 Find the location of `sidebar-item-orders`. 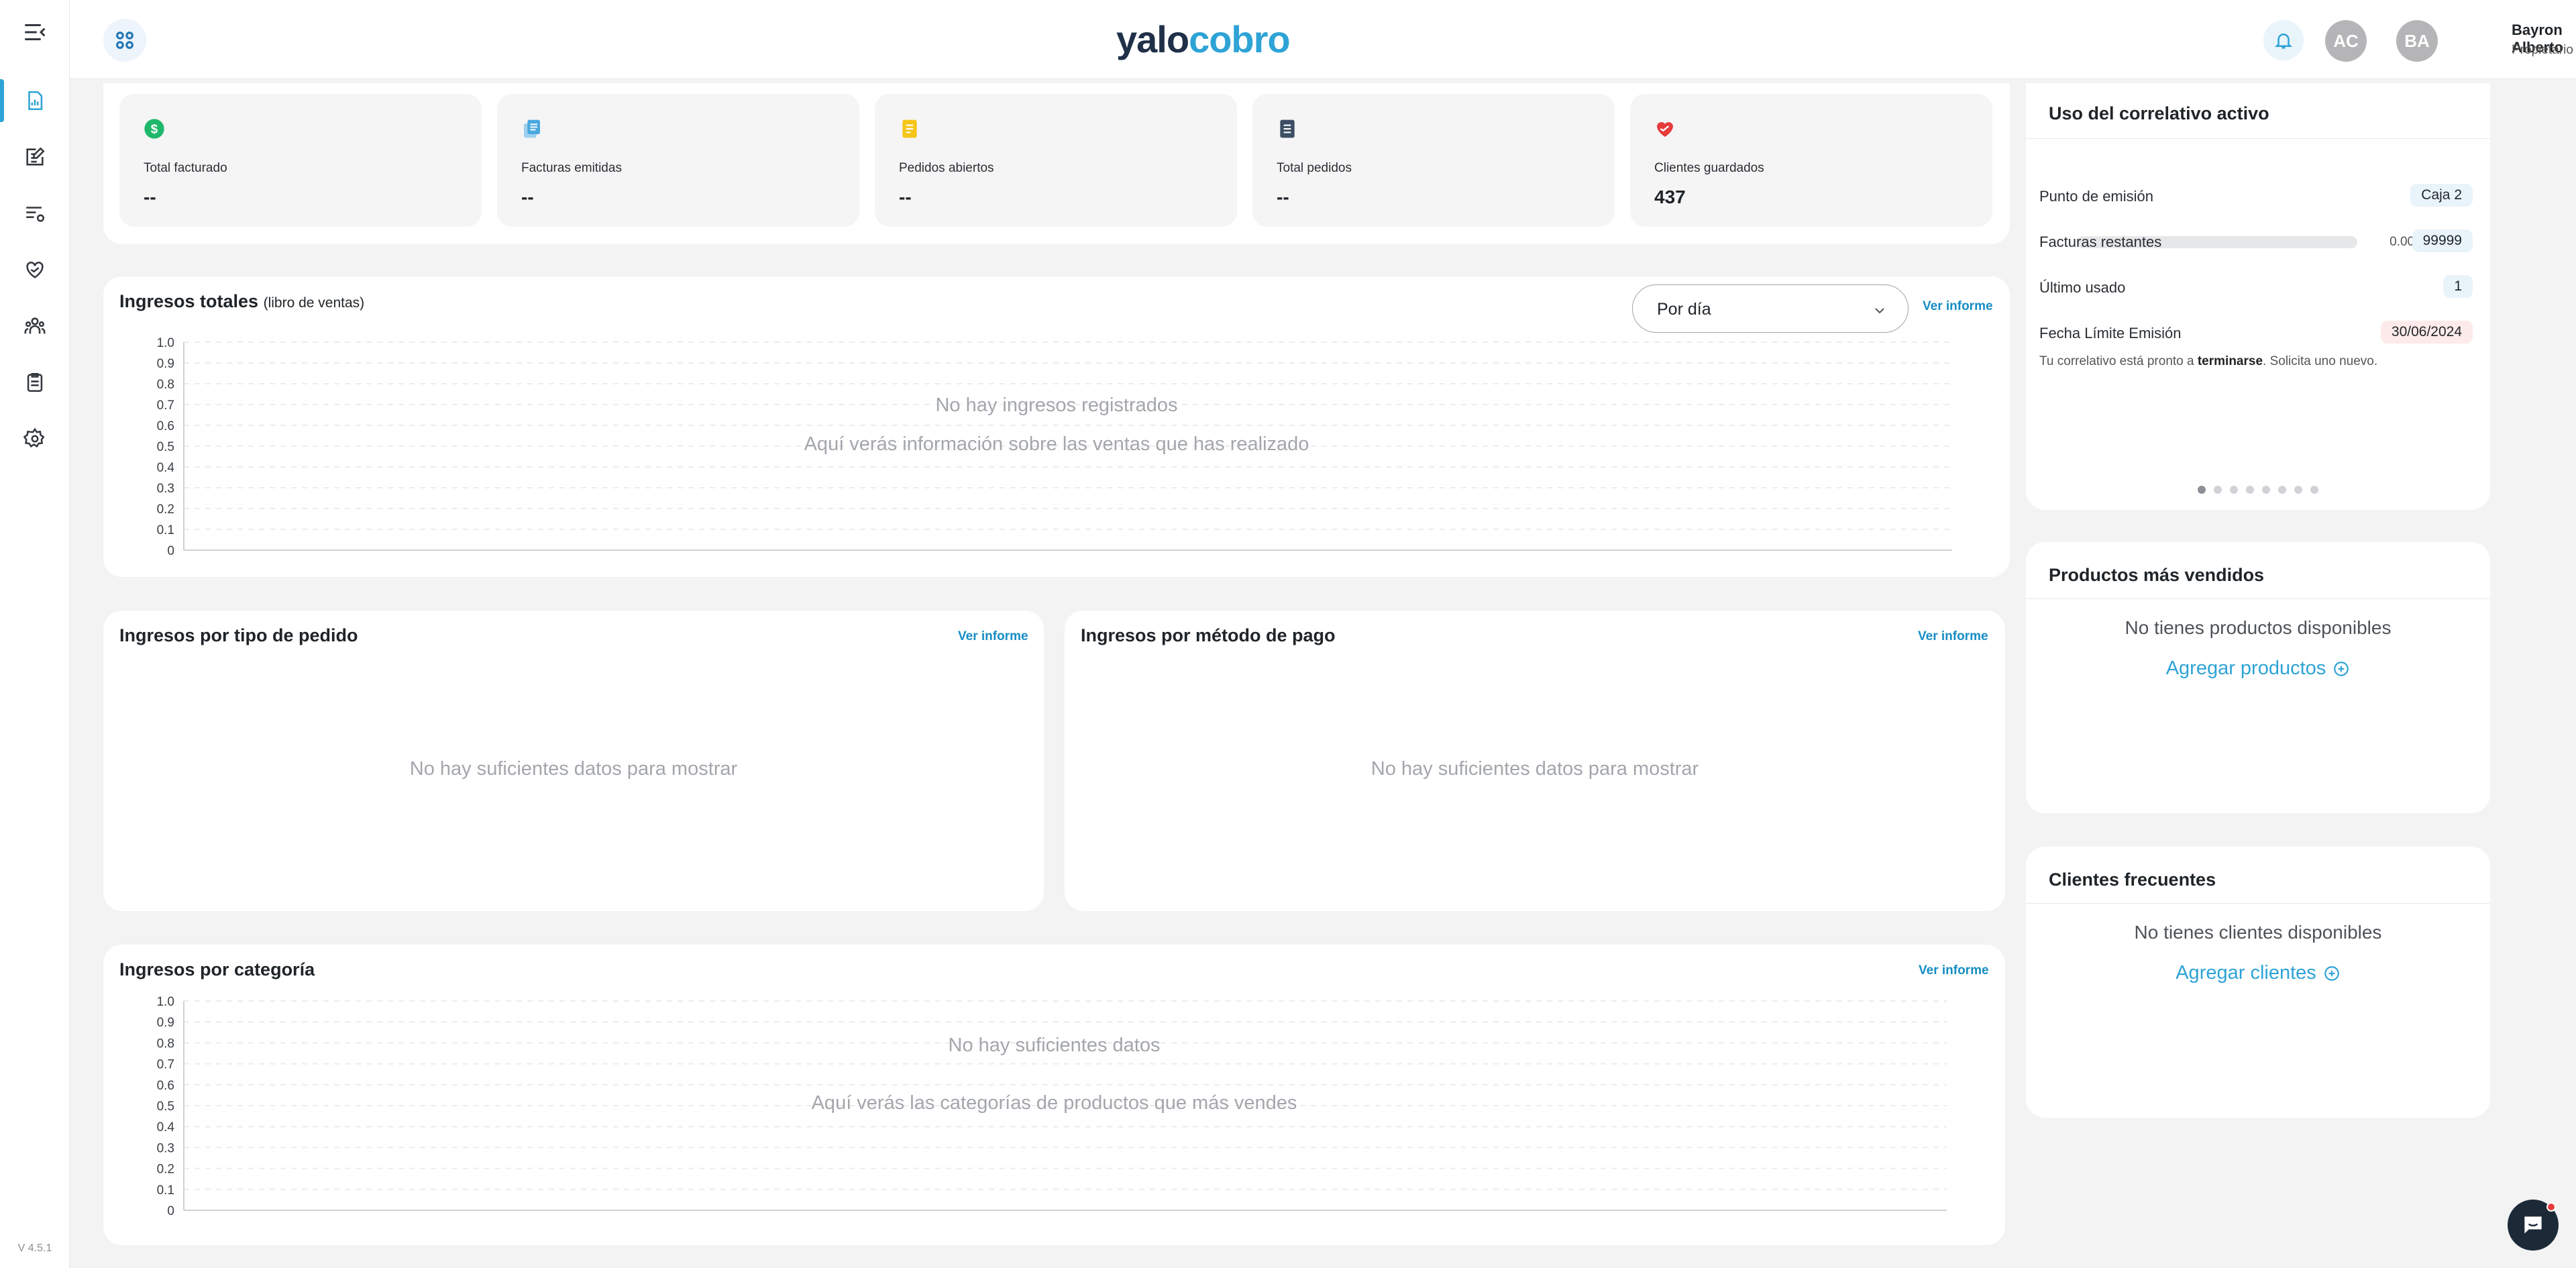

sidebar-item-orders is located at coordinates (35, 213).